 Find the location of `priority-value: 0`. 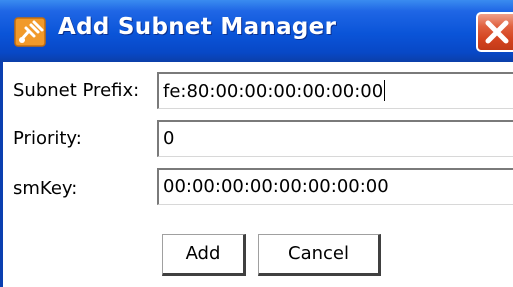

priority-value: 0 is located at coordinates (169, 138).